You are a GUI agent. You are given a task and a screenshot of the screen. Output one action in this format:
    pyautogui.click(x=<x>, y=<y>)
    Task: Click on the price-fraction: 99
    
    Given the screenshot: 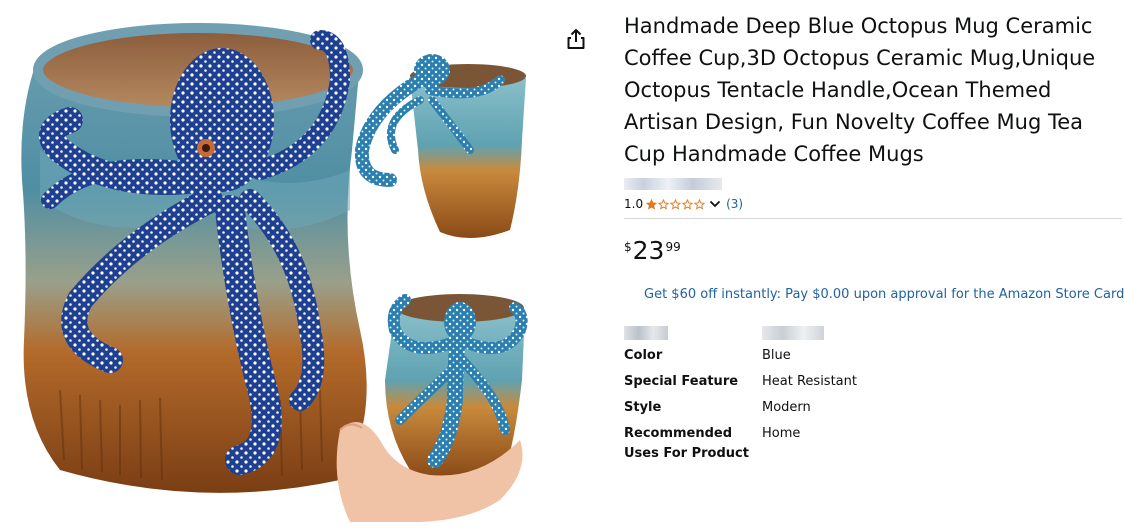 What is the action you would take?
    pyautogui.click(x=673, y=247)
    